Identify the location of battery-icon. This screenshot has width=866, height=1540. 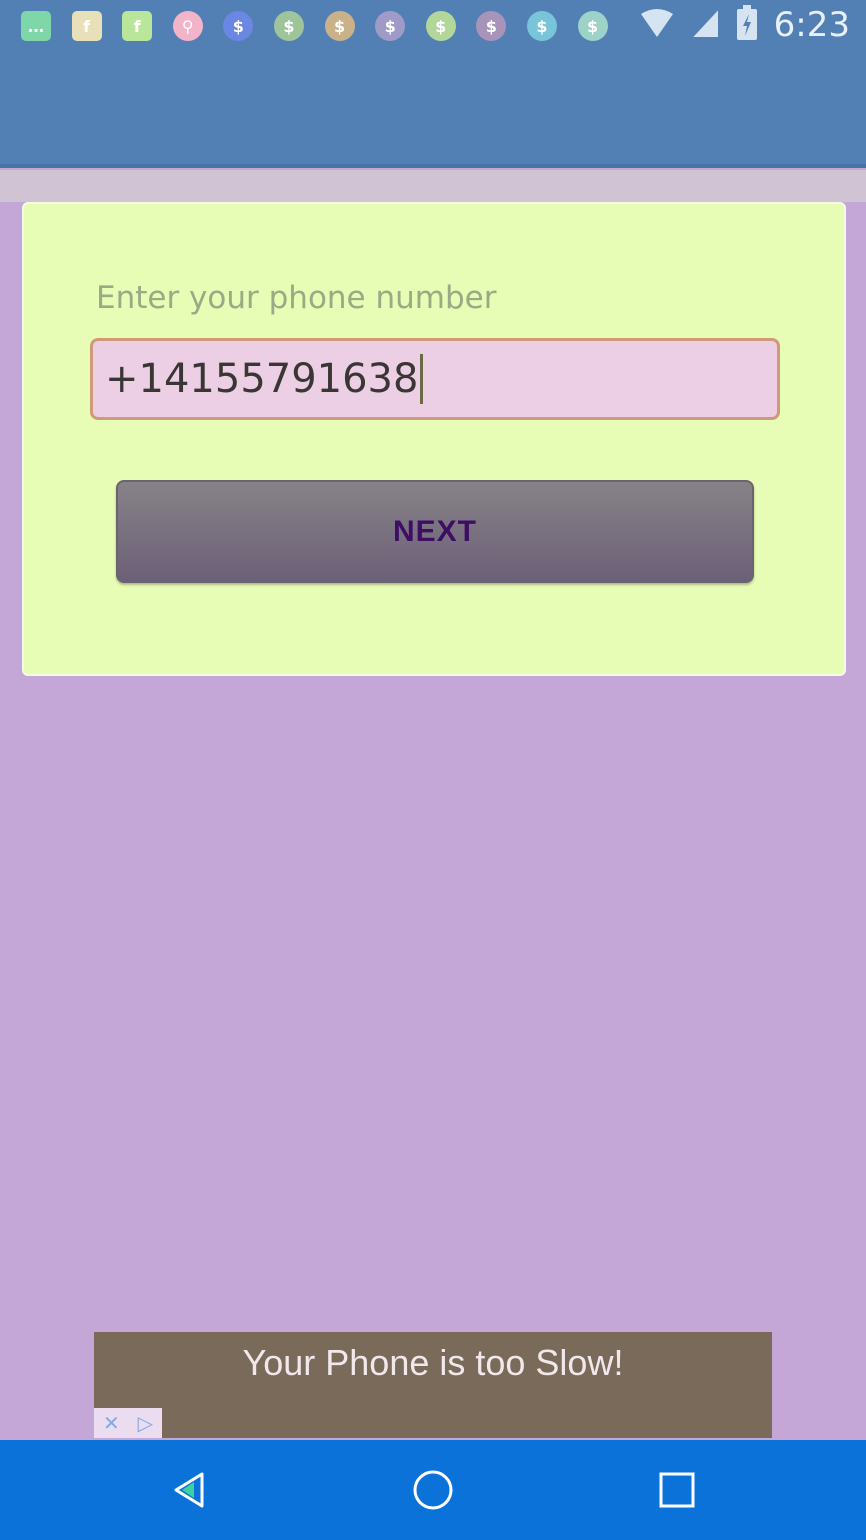
(747, 25).